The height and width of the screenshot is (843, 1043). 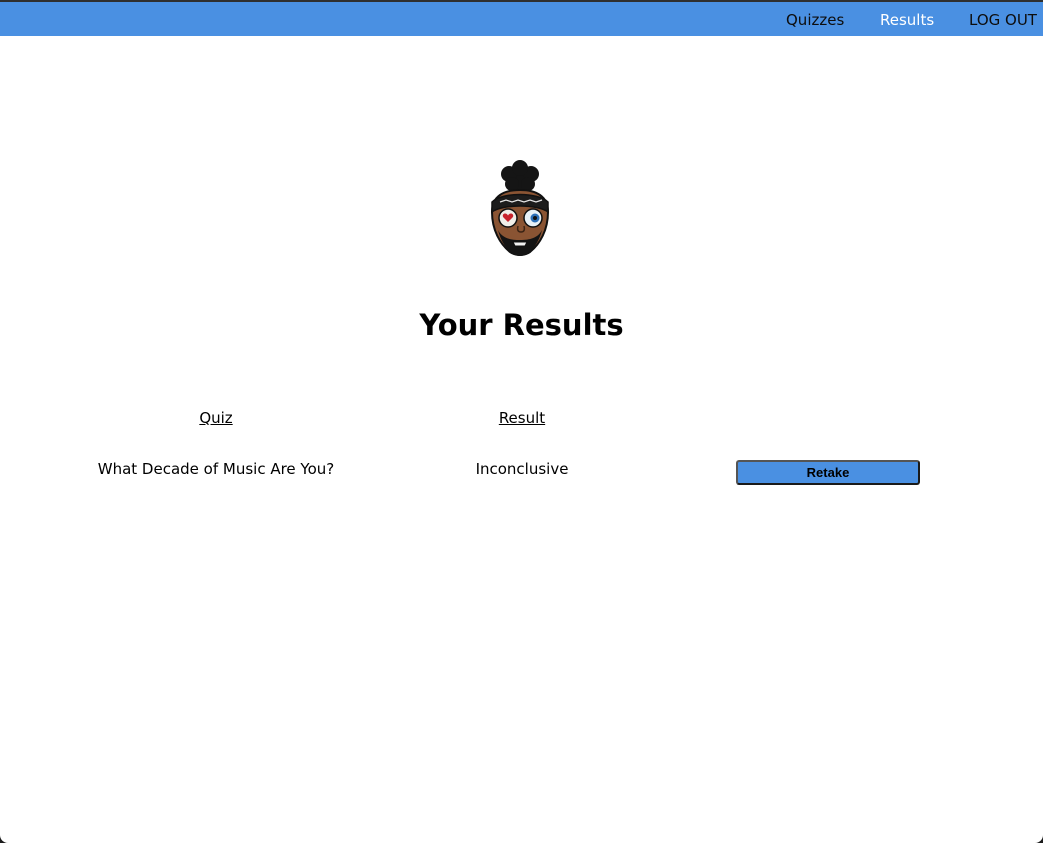 I want to click on nav-link-logout: LOG OUT, so click(x=1003, y=20).